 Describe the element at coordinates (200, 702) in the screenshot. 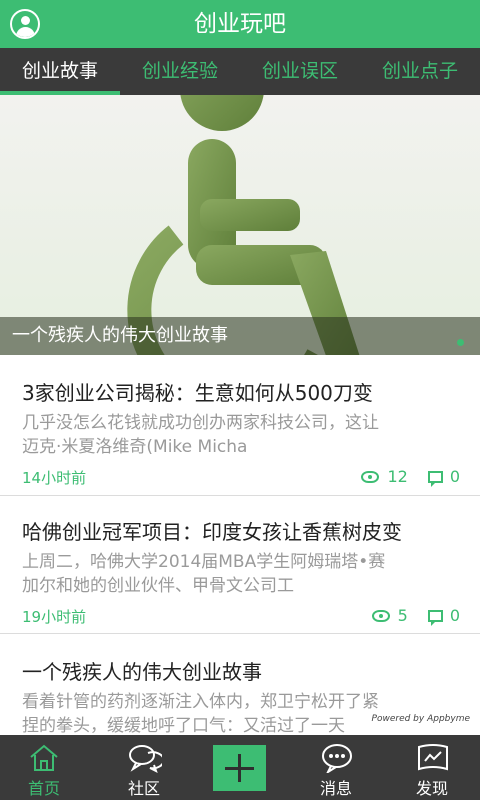

I see `article-summary-line: 看着针管的药剂逐渐注入体内，郑卫宁松开了紧` at that location.